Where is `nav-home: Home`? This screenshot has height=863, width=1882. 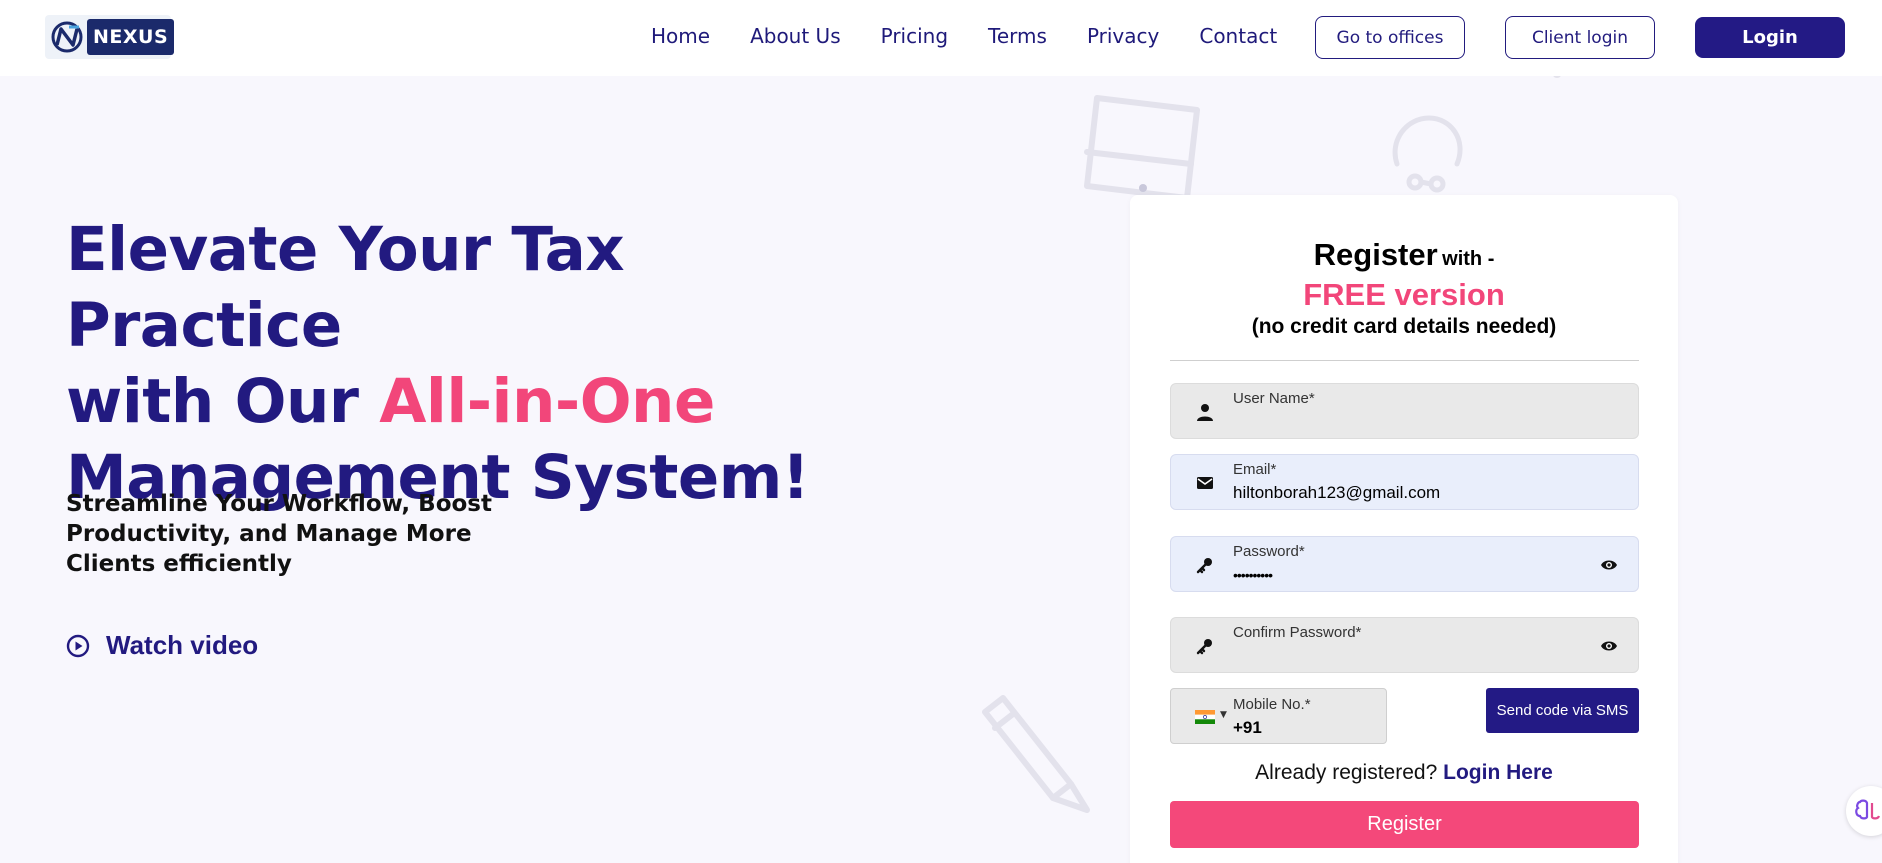 nav-home: Home is located at coordinates (680, 36).